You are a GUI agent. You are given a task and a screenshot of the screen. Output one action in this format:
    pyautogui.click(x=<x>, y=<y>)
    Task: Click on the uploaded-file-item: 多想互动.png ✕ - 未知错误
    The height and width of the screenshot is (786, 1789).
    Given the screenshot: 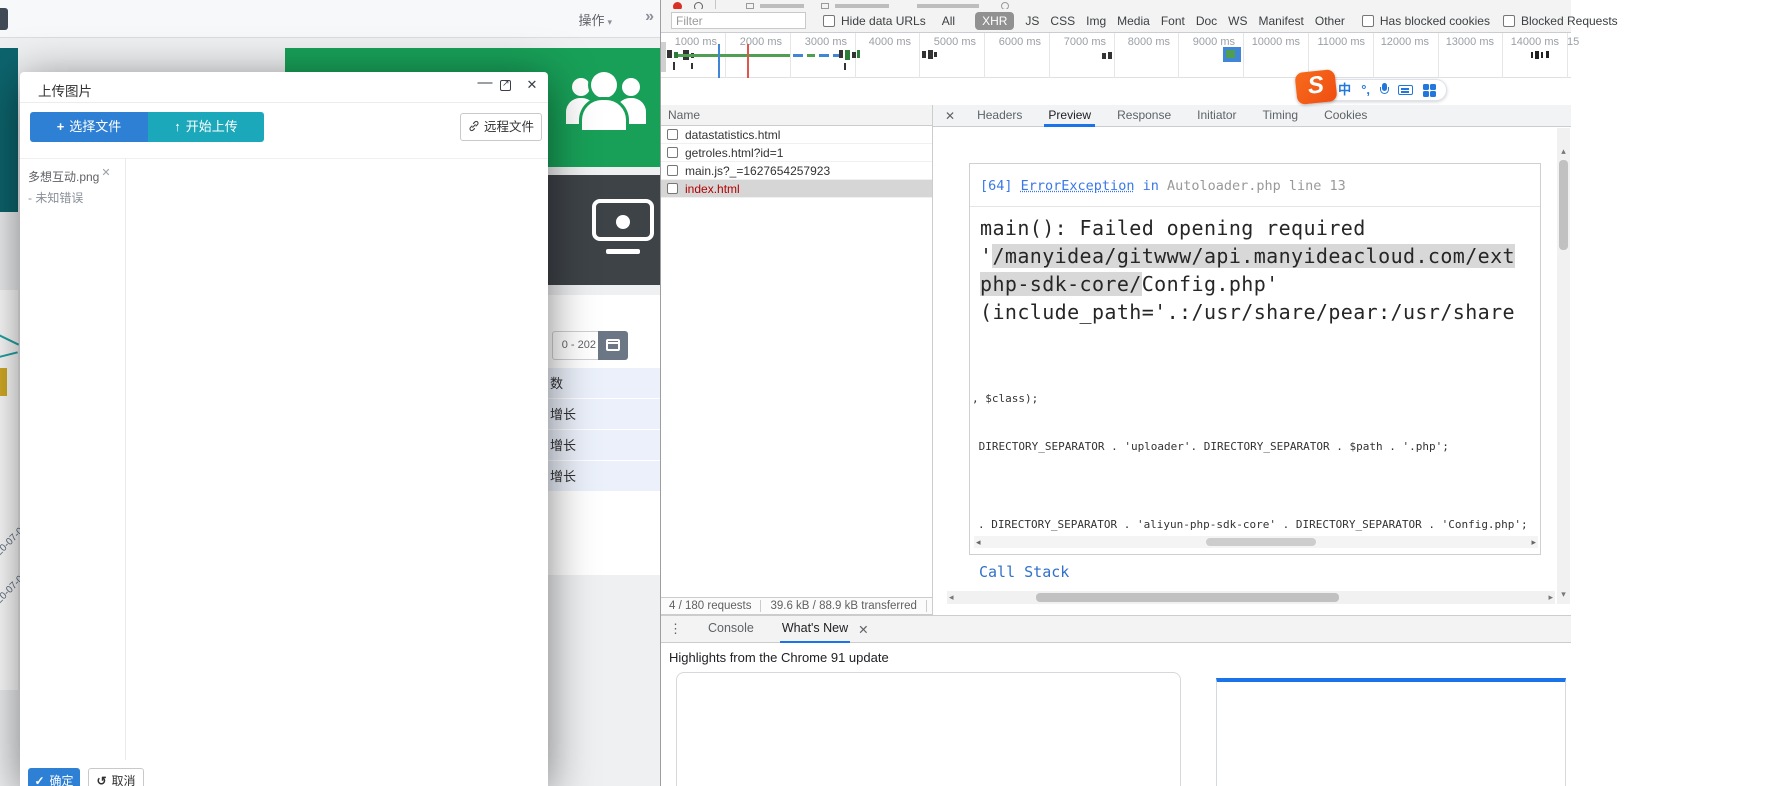 What is the action you would take?
    pyautogui.click(x=75, y=186)
    